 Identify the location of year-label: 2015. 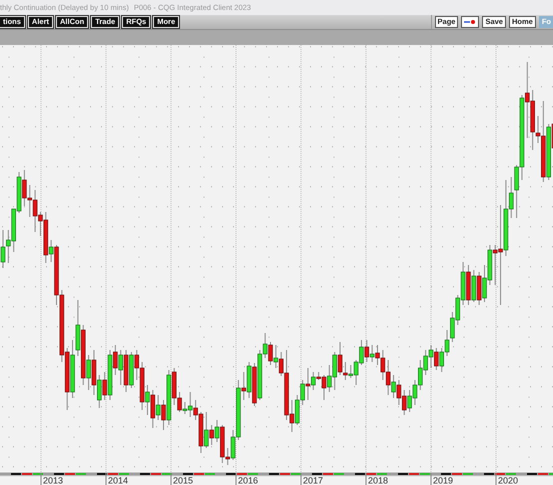
(183, 480).